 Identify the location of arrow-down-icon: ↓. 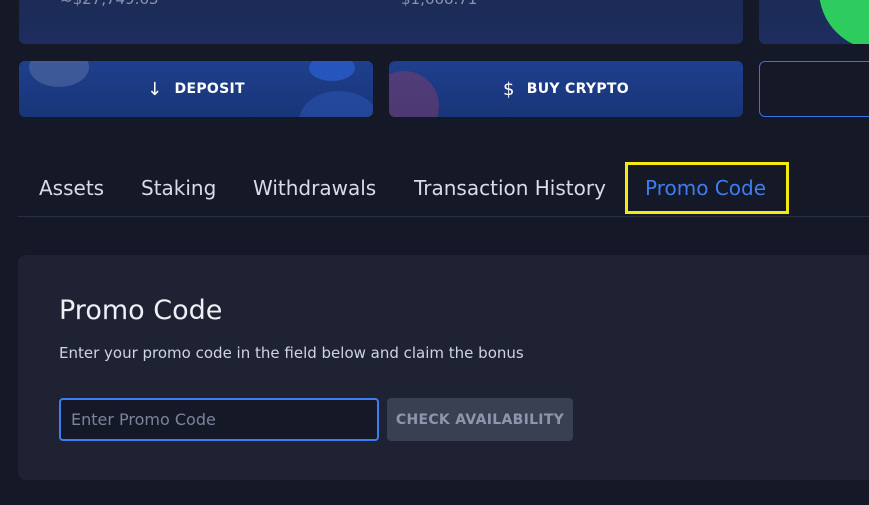
(155, 89).